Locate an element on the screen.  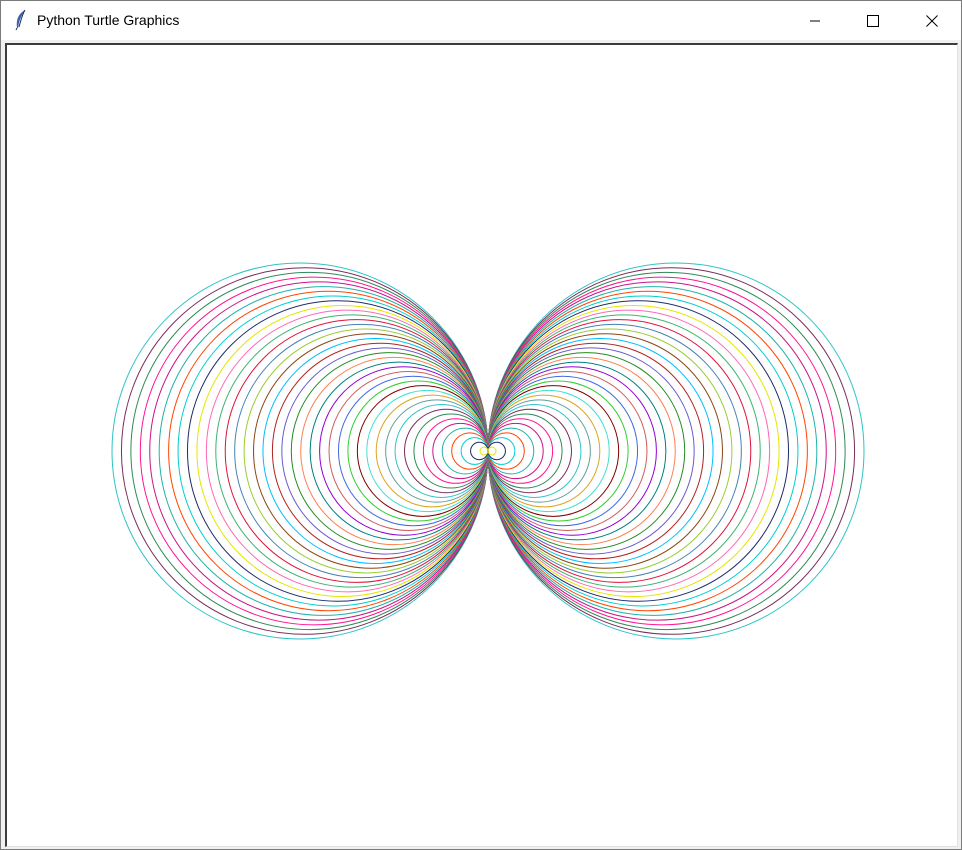
minimize-icon is located at coordinates (815, 21).